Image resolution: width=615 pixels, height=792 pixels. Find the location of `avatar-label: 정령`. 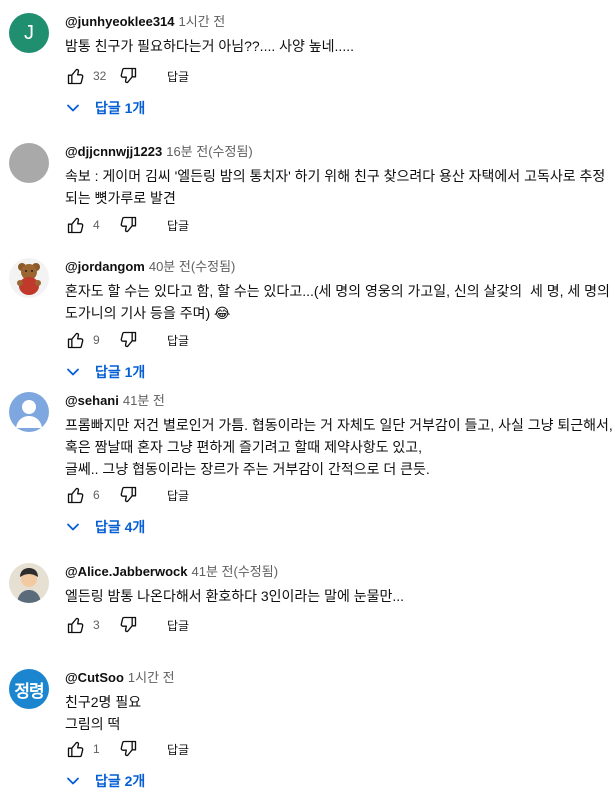

avatar-label: 정령 is located at coordinates (29, 691).